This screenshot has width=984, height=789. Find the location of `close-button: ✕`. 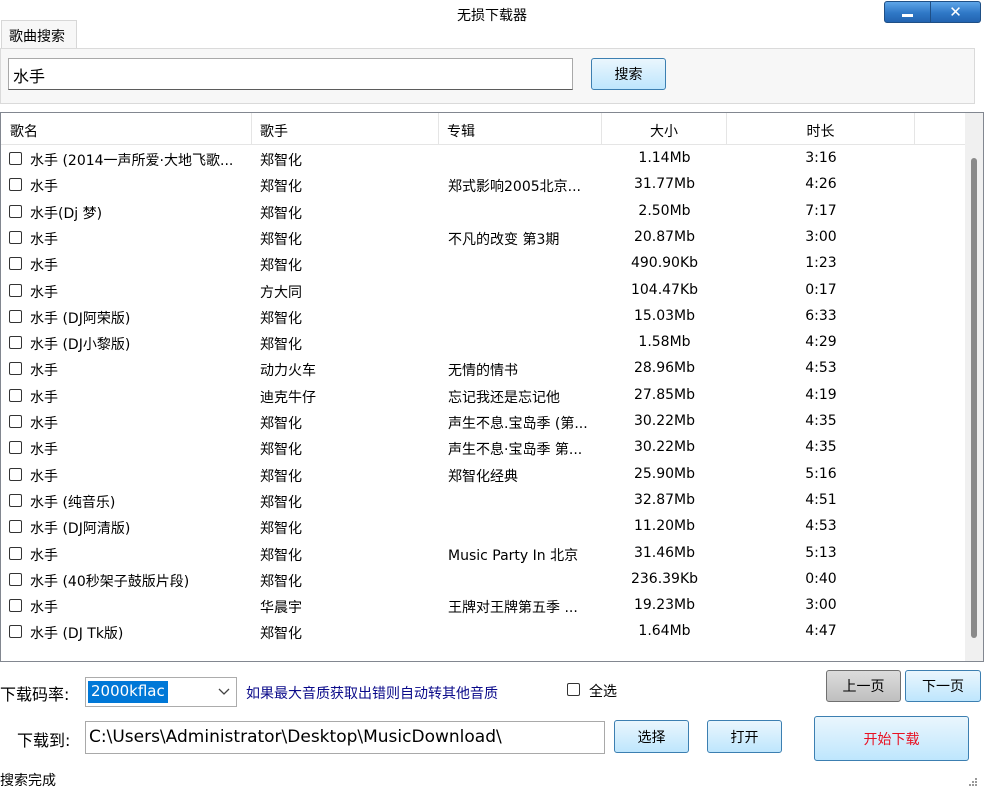

close-button: ✕ is located at coordinates (956, 12).